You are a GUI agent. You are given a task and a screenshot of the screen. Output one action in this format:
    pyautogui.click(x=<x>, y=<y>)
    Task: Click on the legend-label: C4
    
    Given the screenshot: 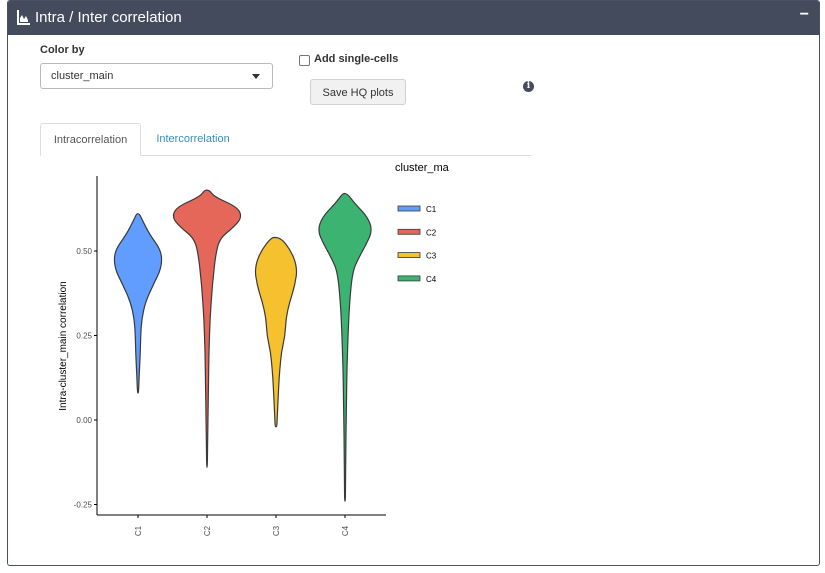 What is the action you would take?
    pyautogui.click(x=431, y=279)
    